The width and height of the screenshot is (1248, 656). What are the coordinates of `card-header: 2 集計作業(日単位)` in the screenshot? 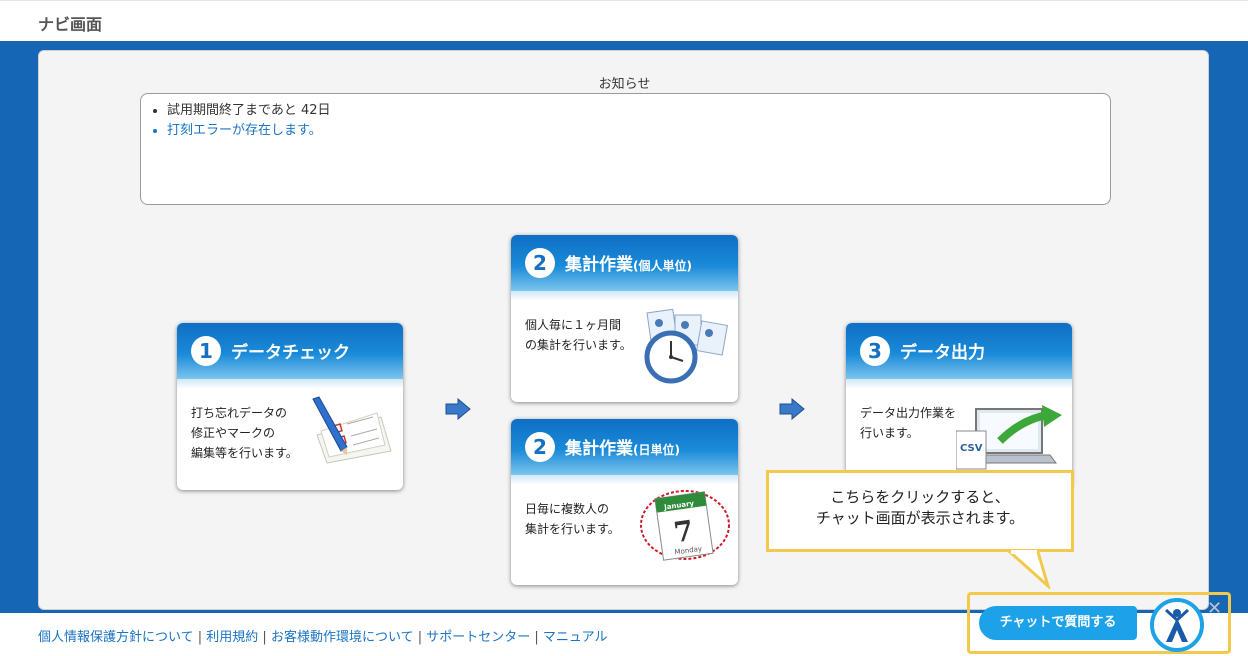 It's located at (624, 447).